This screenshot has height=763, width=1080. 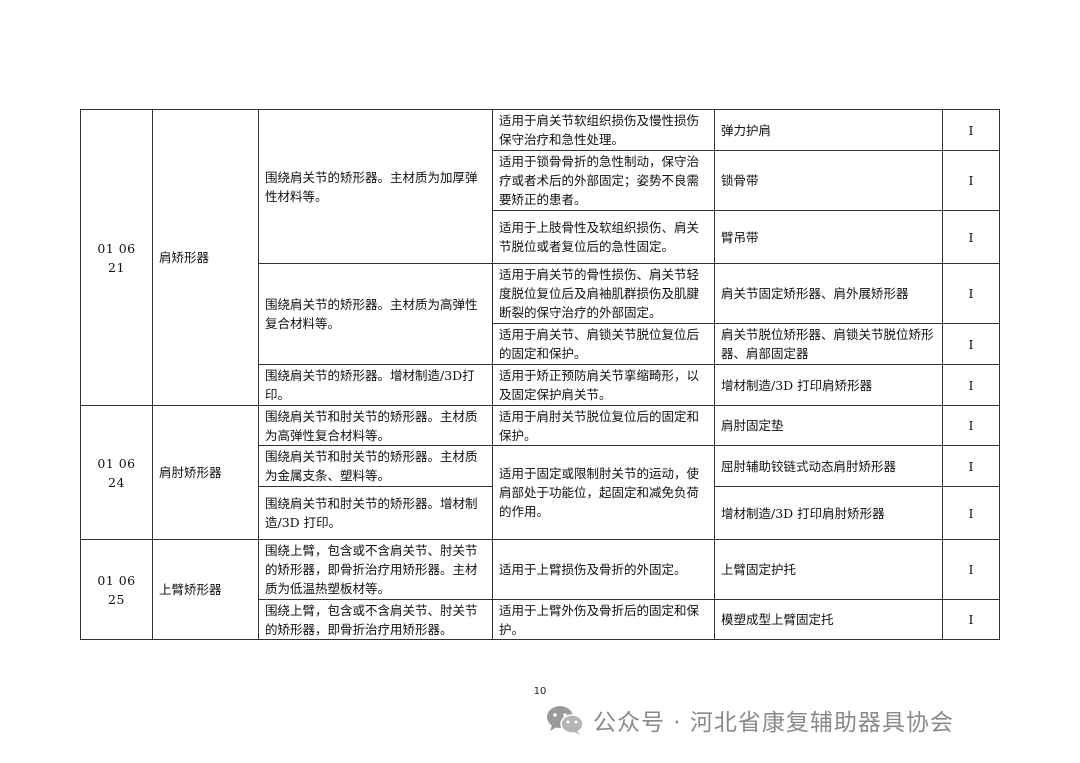 I want to click on category-code: 01 06 25, so click(x=116, y=589).